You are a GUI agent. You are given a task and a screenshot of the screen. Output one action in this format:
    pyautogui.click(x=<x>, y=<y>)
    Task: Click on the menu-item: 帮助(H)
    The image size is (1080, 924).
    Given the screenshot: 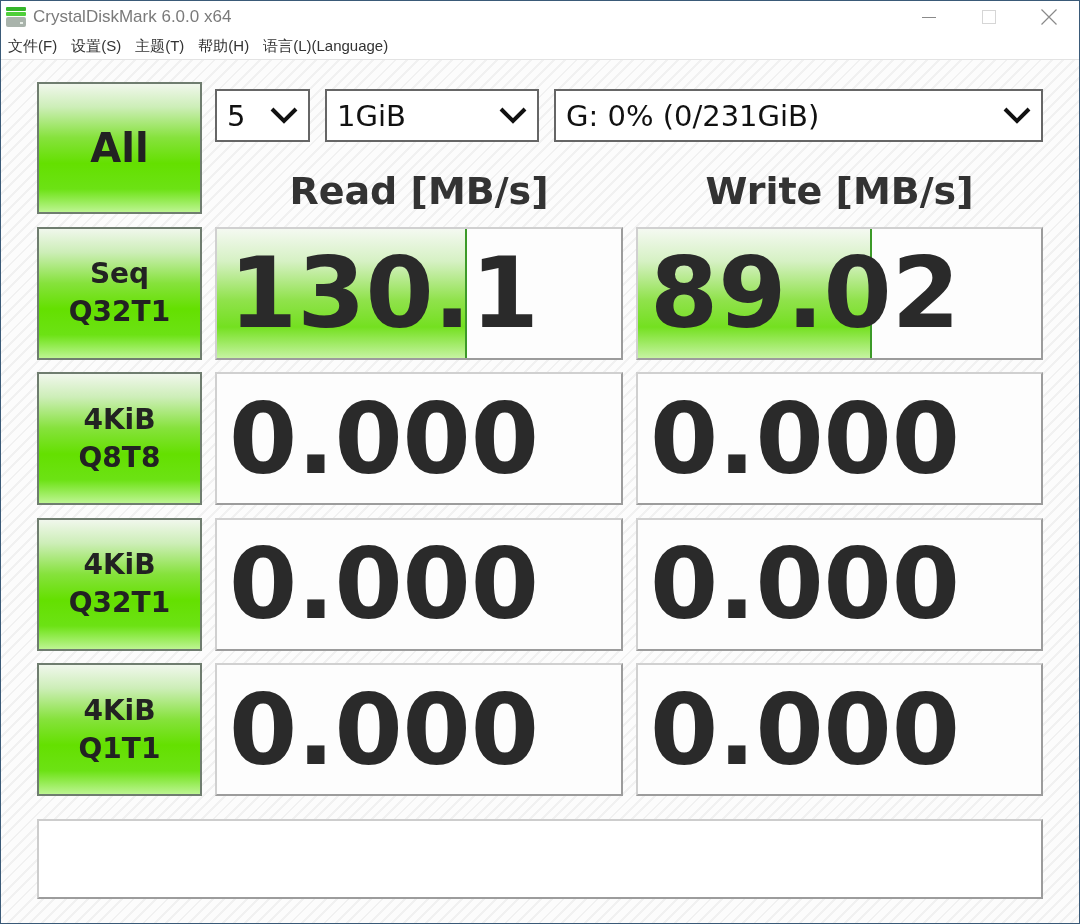 What is the action you would take?
    pyautogui.click(x=224, y=46)
    